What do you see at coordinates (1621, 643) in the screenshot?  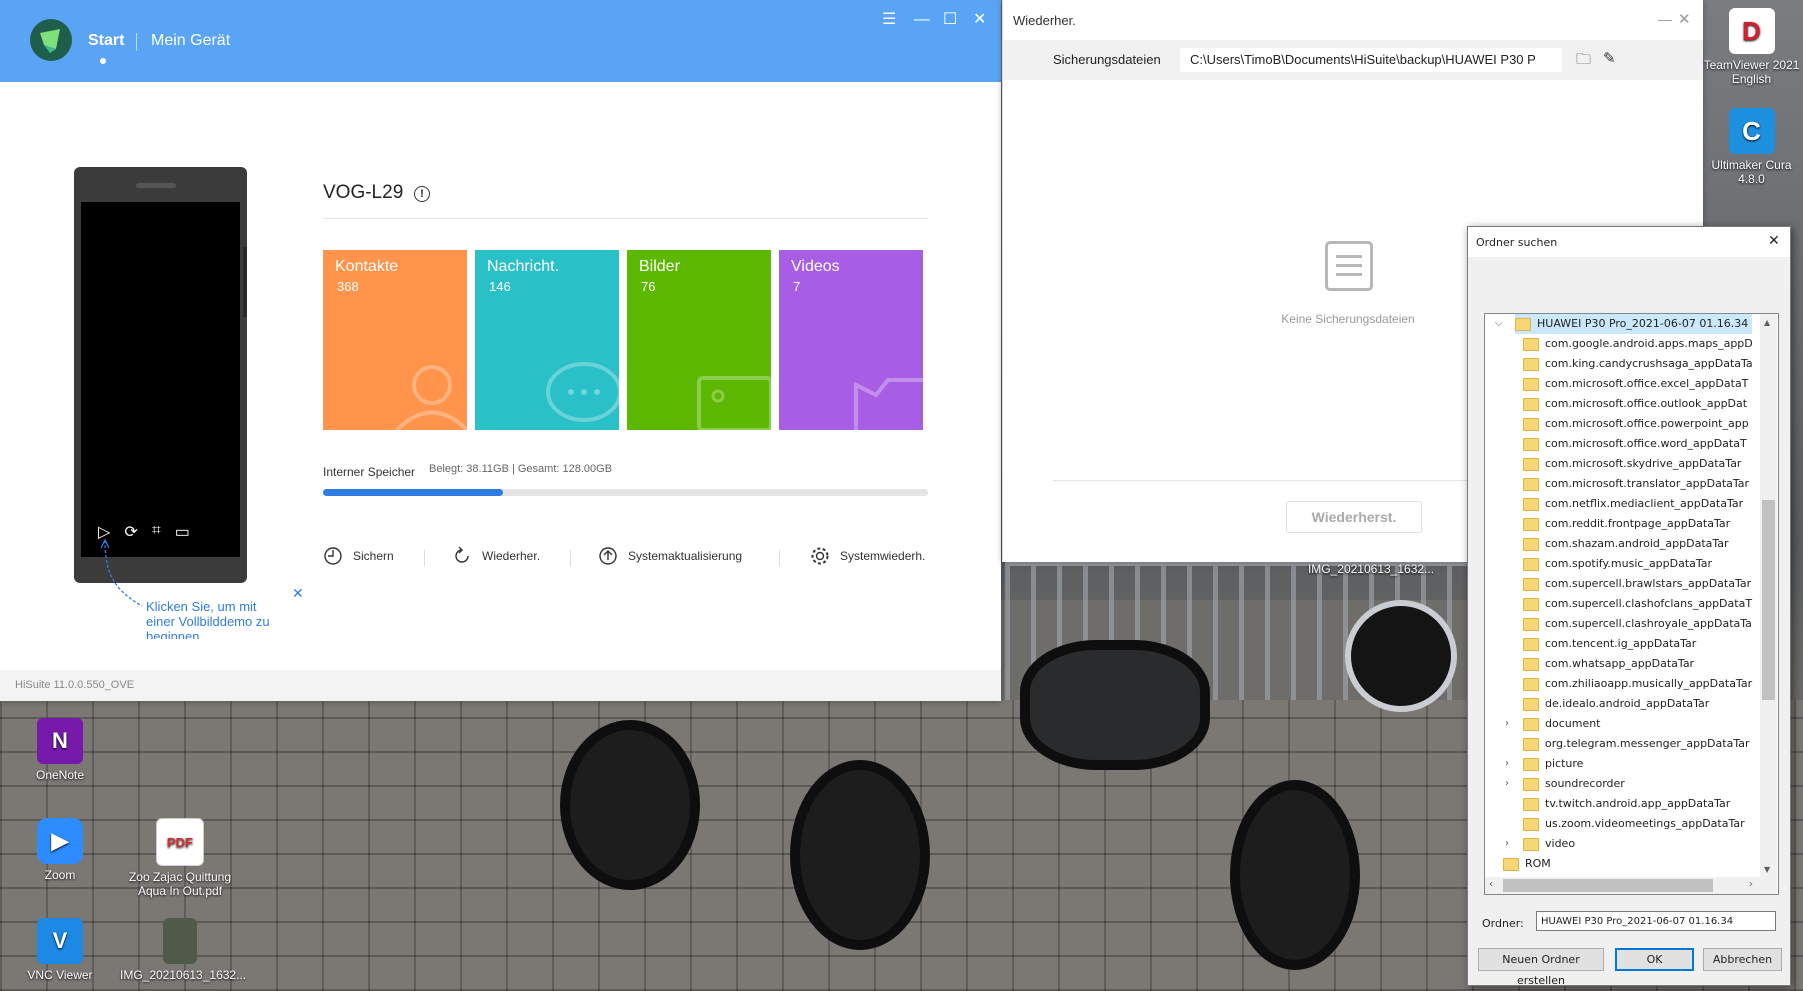 I see `tree-item-label: com.tencent.ig_appDataTar` at bounding box center [1621, 643].